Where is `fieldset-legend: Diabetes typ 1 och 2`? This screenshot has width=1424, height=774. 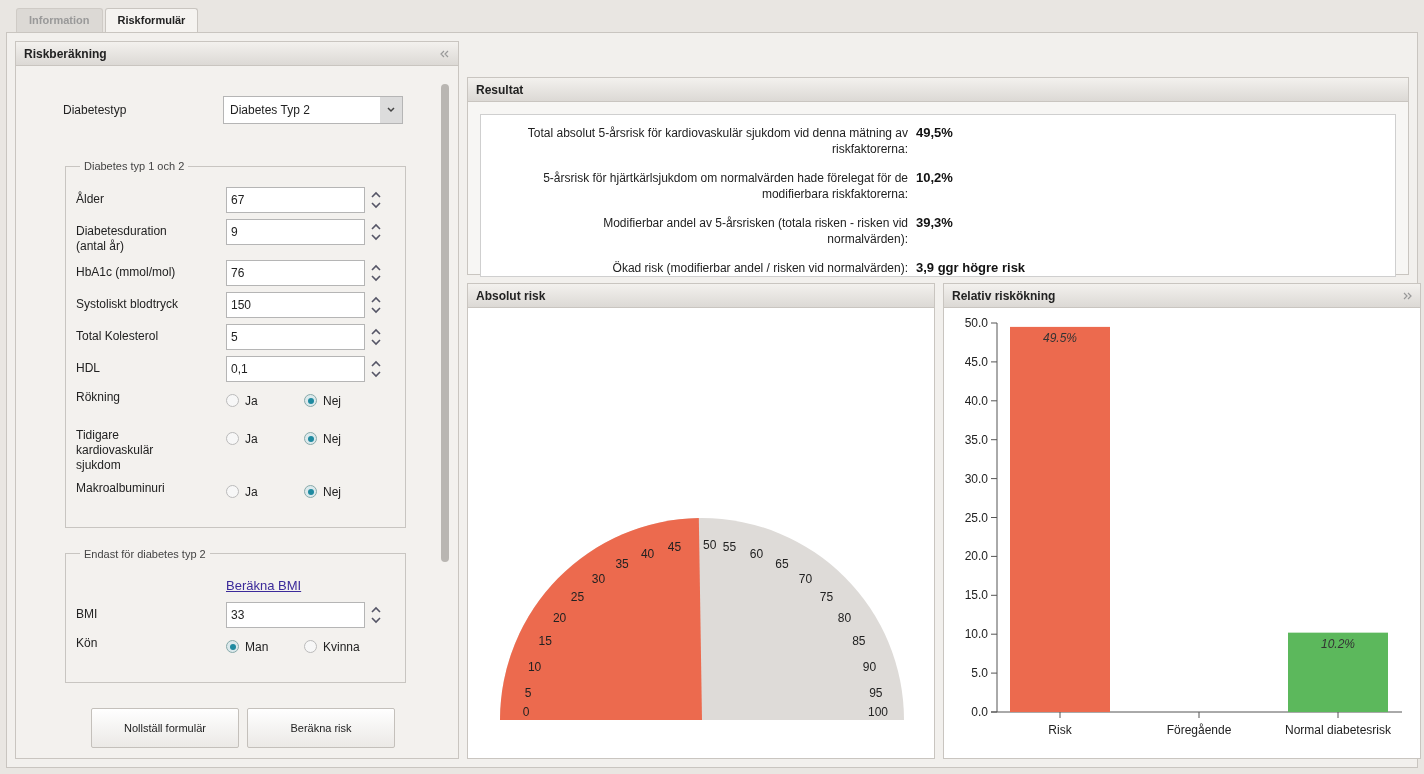
fieldset-legend: Diabetes typ 1 och 2 is located at coordinates (134, 166).